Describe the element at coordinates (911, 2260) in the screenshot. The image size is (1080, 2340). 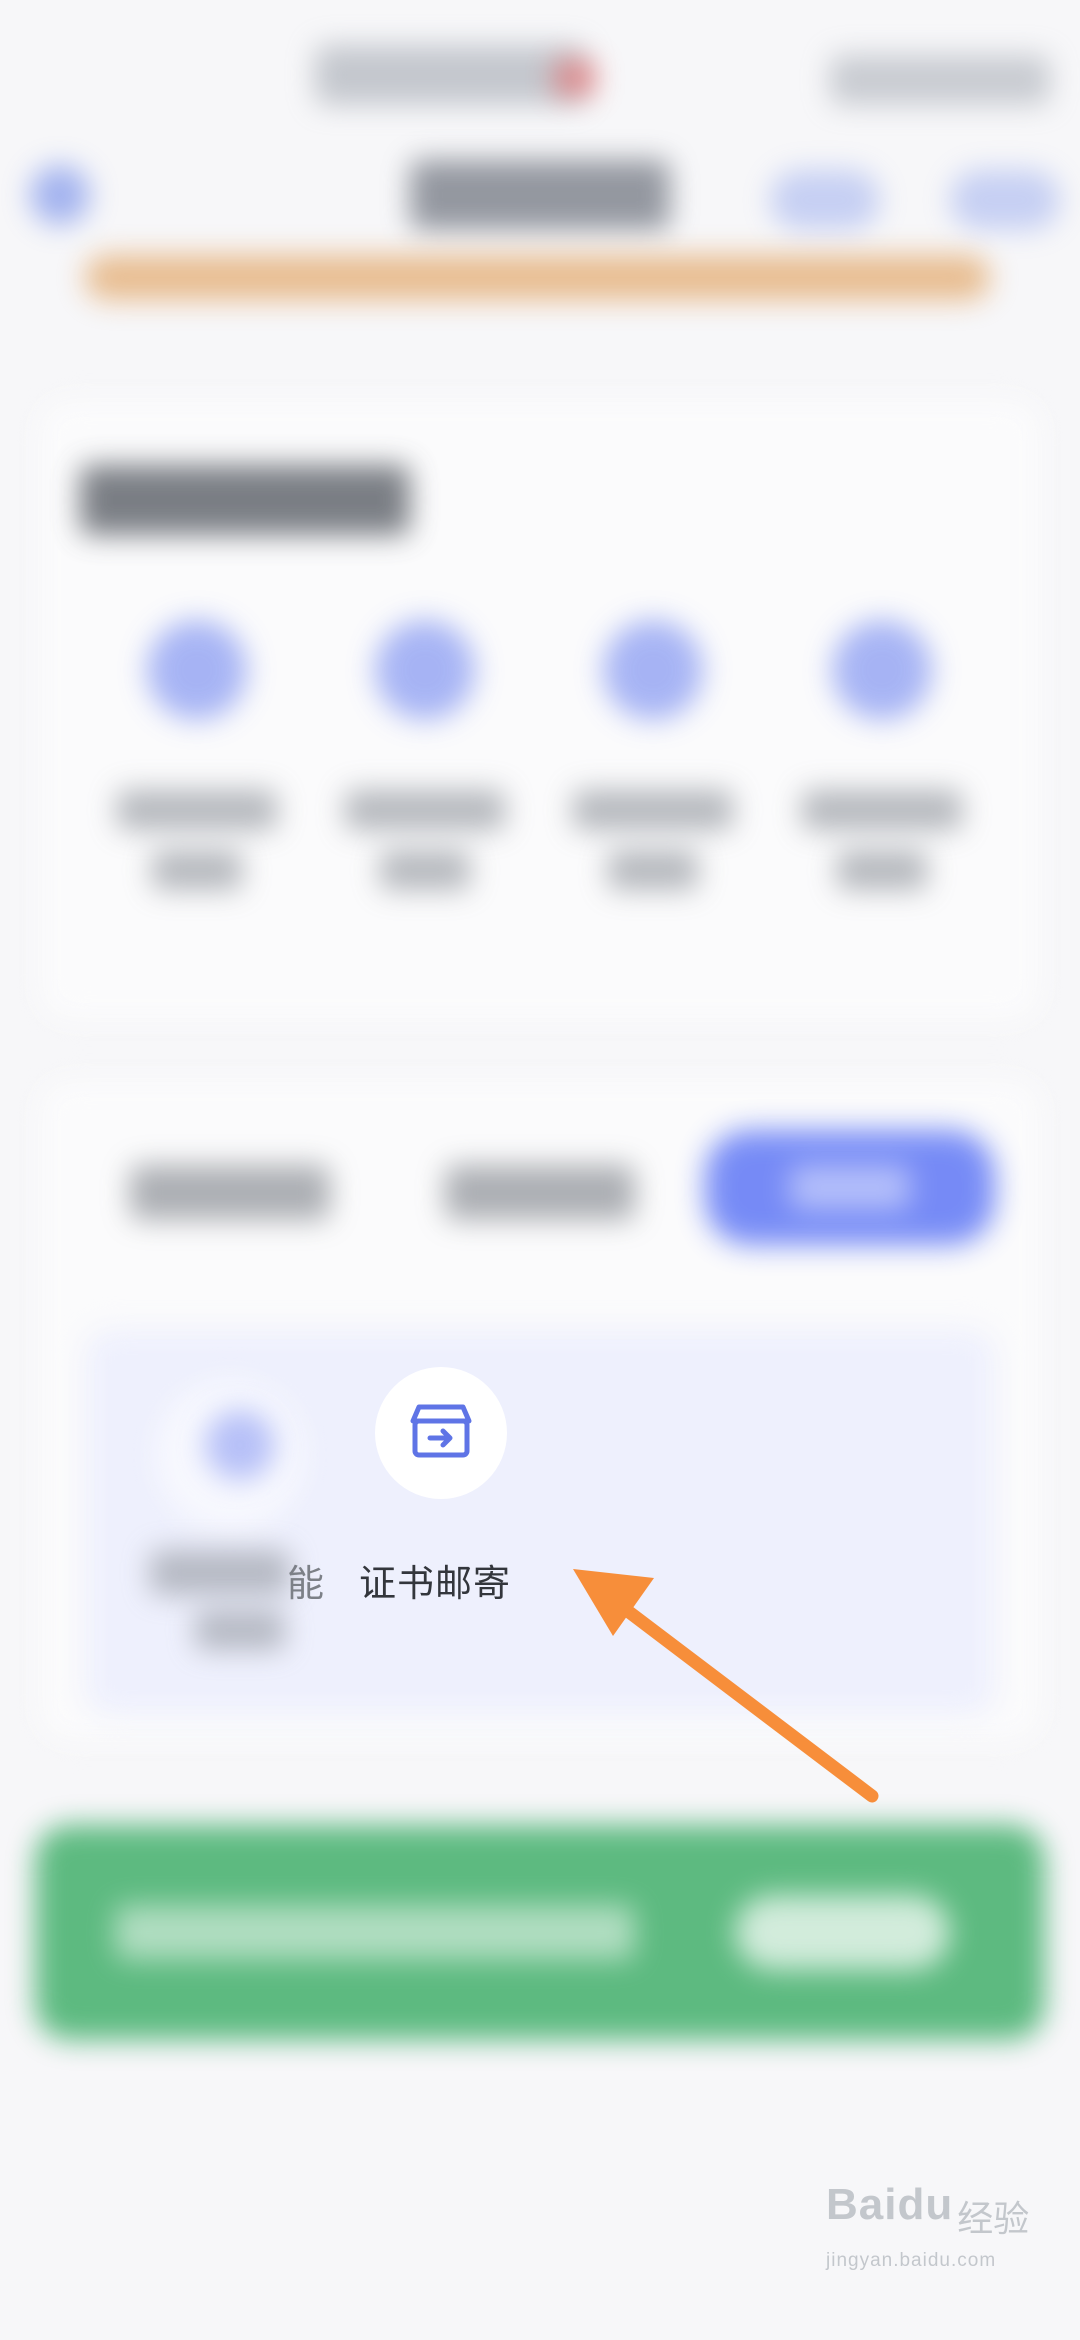
I see `watermark-url: jingyan.baidu.com` at that location.